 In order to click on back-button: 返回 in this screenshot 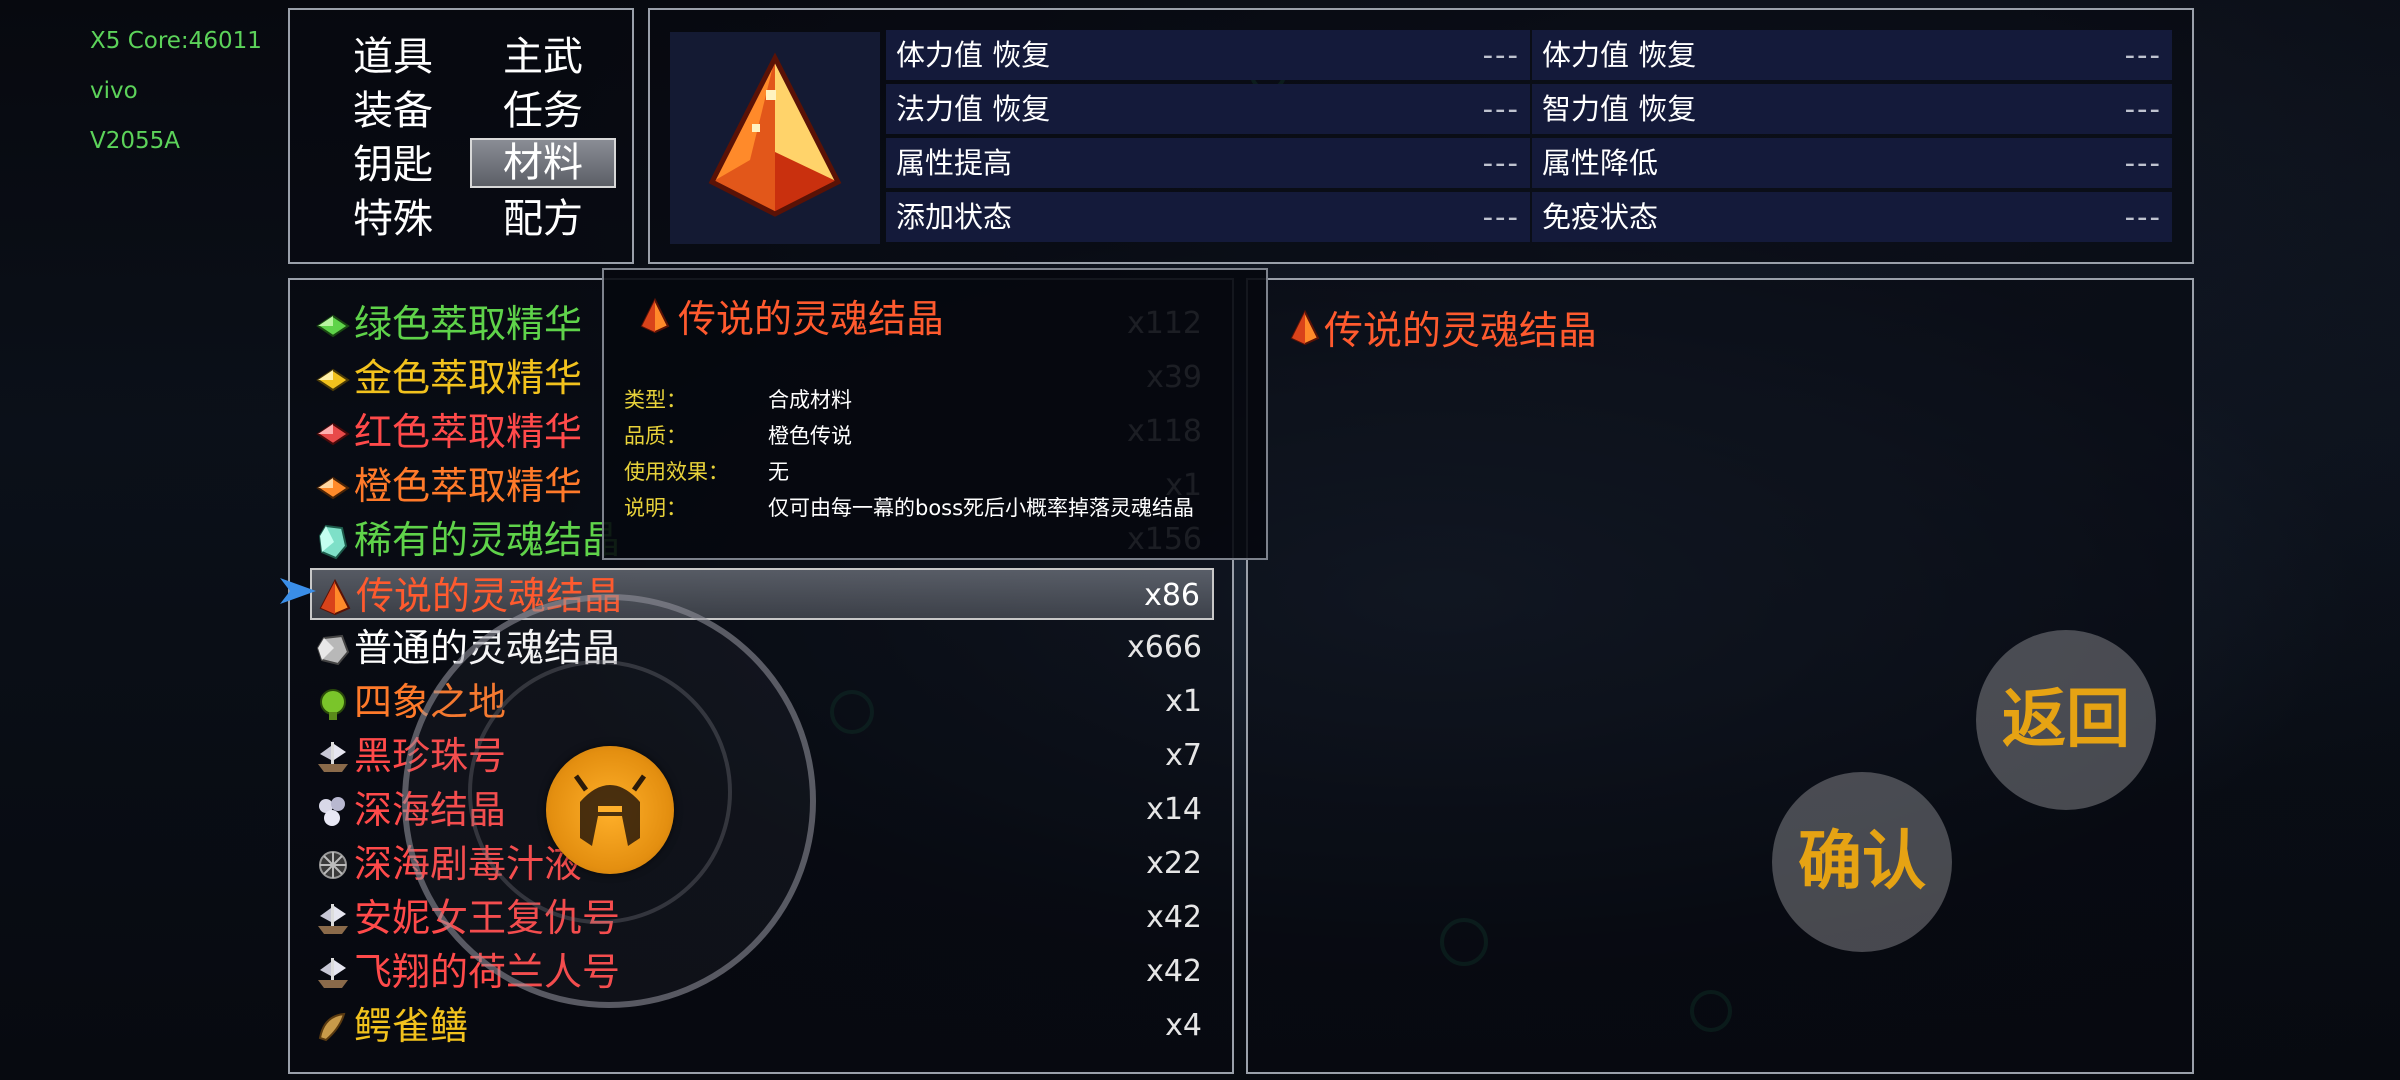, I will do `click(2066, 720)`.